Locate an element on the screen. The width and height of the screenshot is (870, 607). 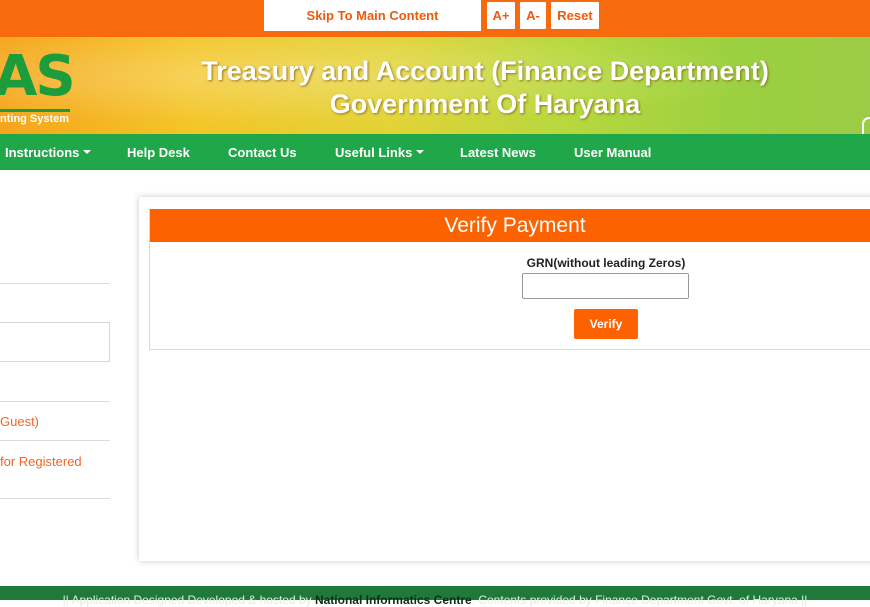
sidebar-input-box is located at coordinates (55, 342).